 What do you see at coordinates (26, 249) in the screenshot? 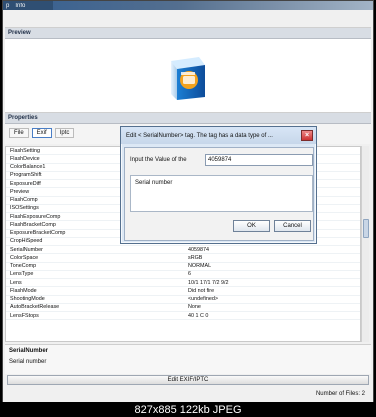
I see `property-name: SerialNumber` at bounding box center [26, 249].